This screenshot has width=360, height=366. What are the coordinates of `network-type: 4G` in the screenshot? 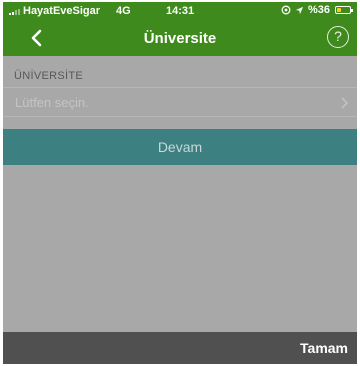 It's located at (123, 11).